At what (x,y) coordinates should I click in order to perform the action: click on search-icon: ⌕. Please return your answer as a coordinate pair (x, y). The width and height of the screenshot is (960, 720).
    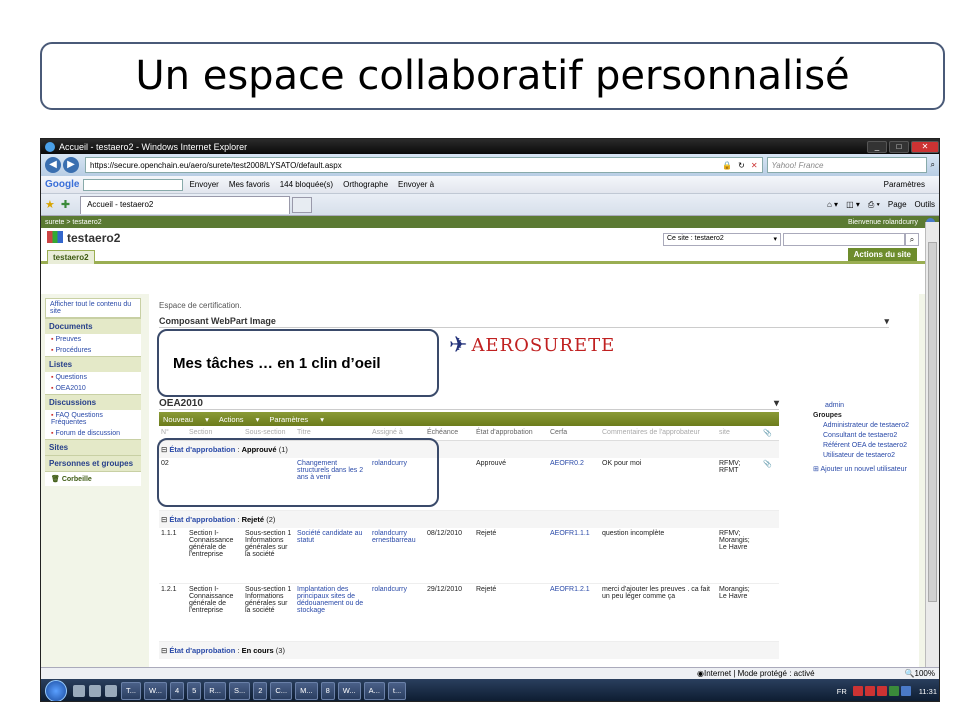
    Looking at the image, I should click on (933, 165).